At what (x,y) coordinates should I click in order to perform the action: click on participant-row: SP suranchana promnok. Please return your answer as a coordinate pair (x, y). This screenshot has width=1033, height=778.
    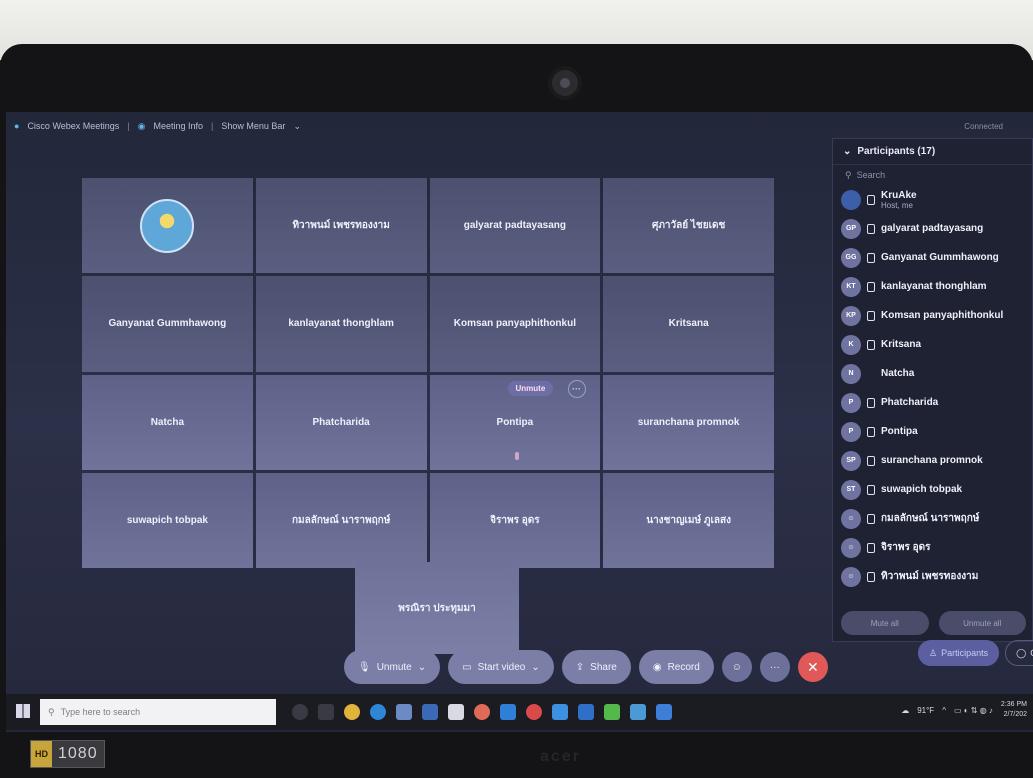
    Looking at the image, I should click on (932, 460).